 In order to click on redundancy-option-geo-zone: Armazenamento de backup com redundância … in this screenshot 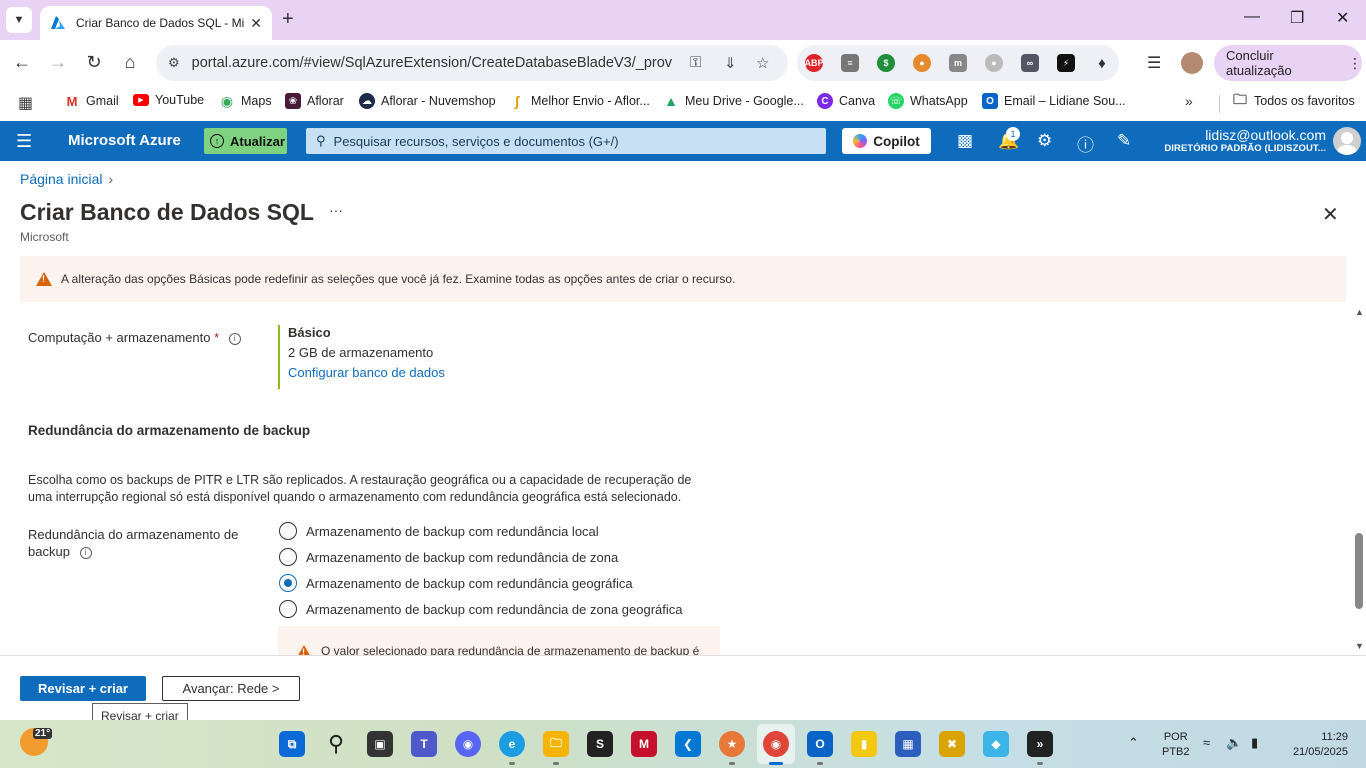, I will do `click(481, 609)`.